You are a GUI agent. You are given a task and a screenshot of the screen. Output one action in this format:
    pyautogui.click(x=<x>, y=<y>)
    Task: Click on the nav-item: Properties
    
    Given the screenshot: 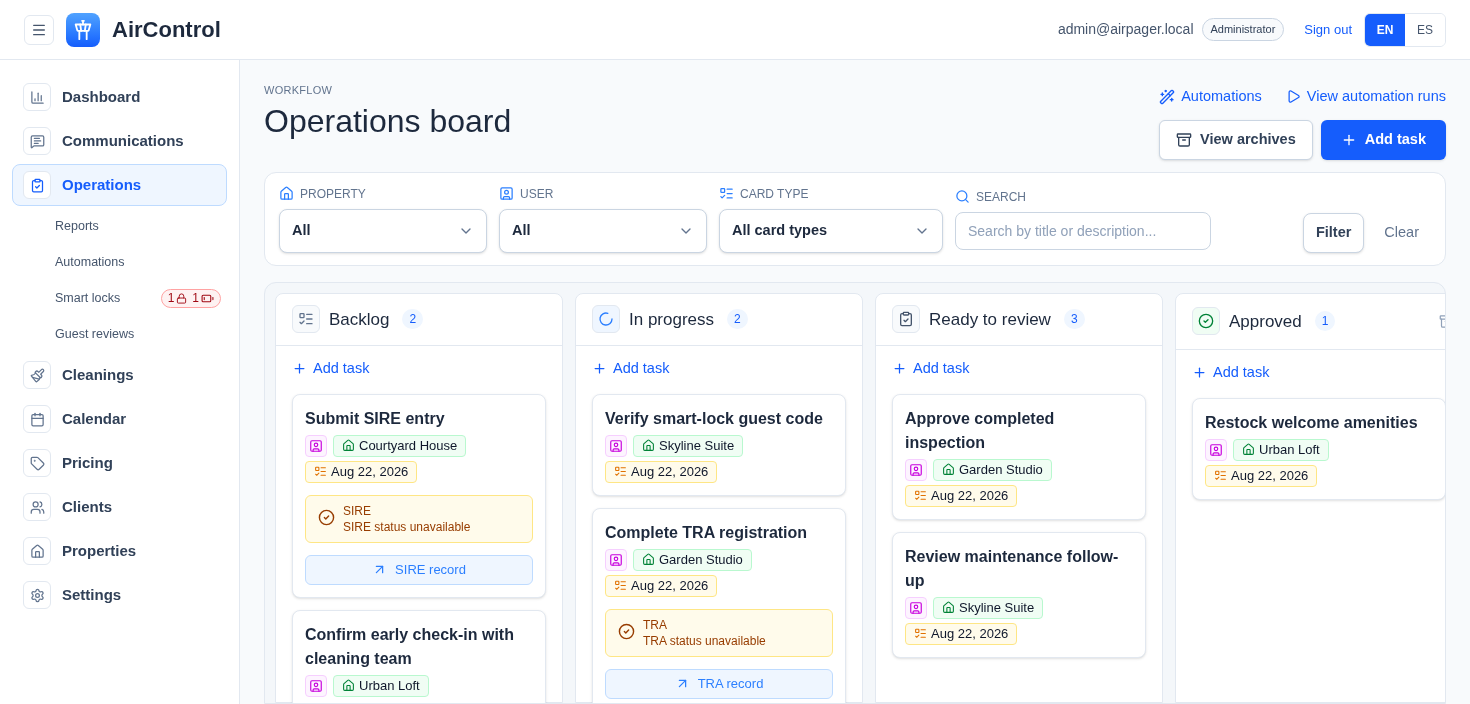 What is the action you would take?
    pyautogui.click(x=119, y=551)
    